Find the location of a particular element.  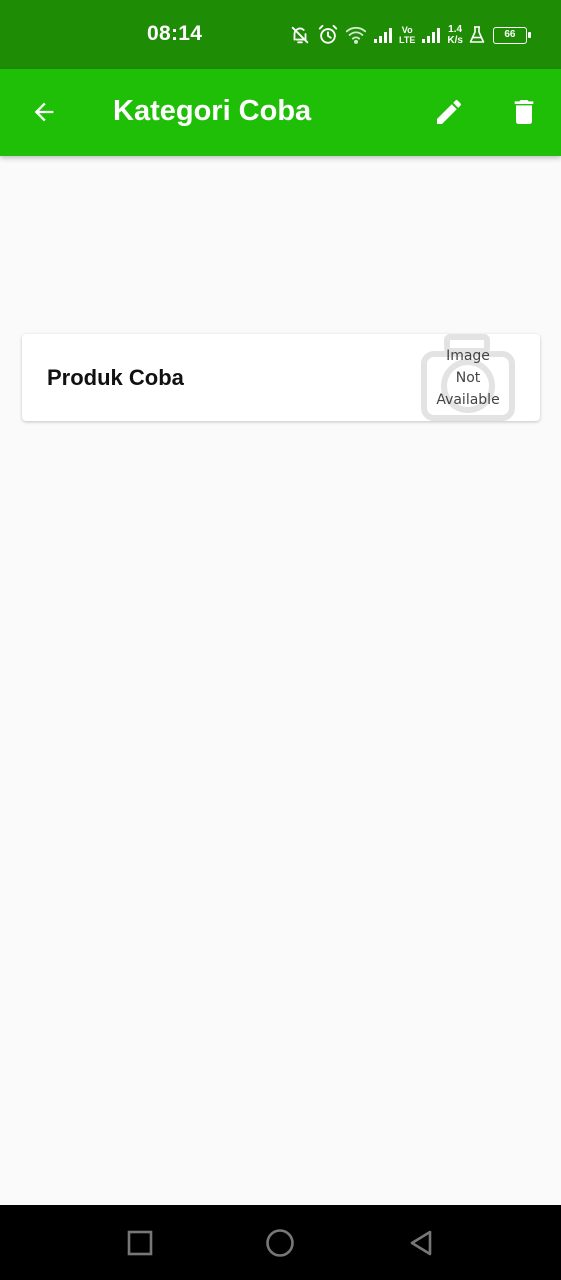

bell-off-icon is located at coordinates (300, 35).